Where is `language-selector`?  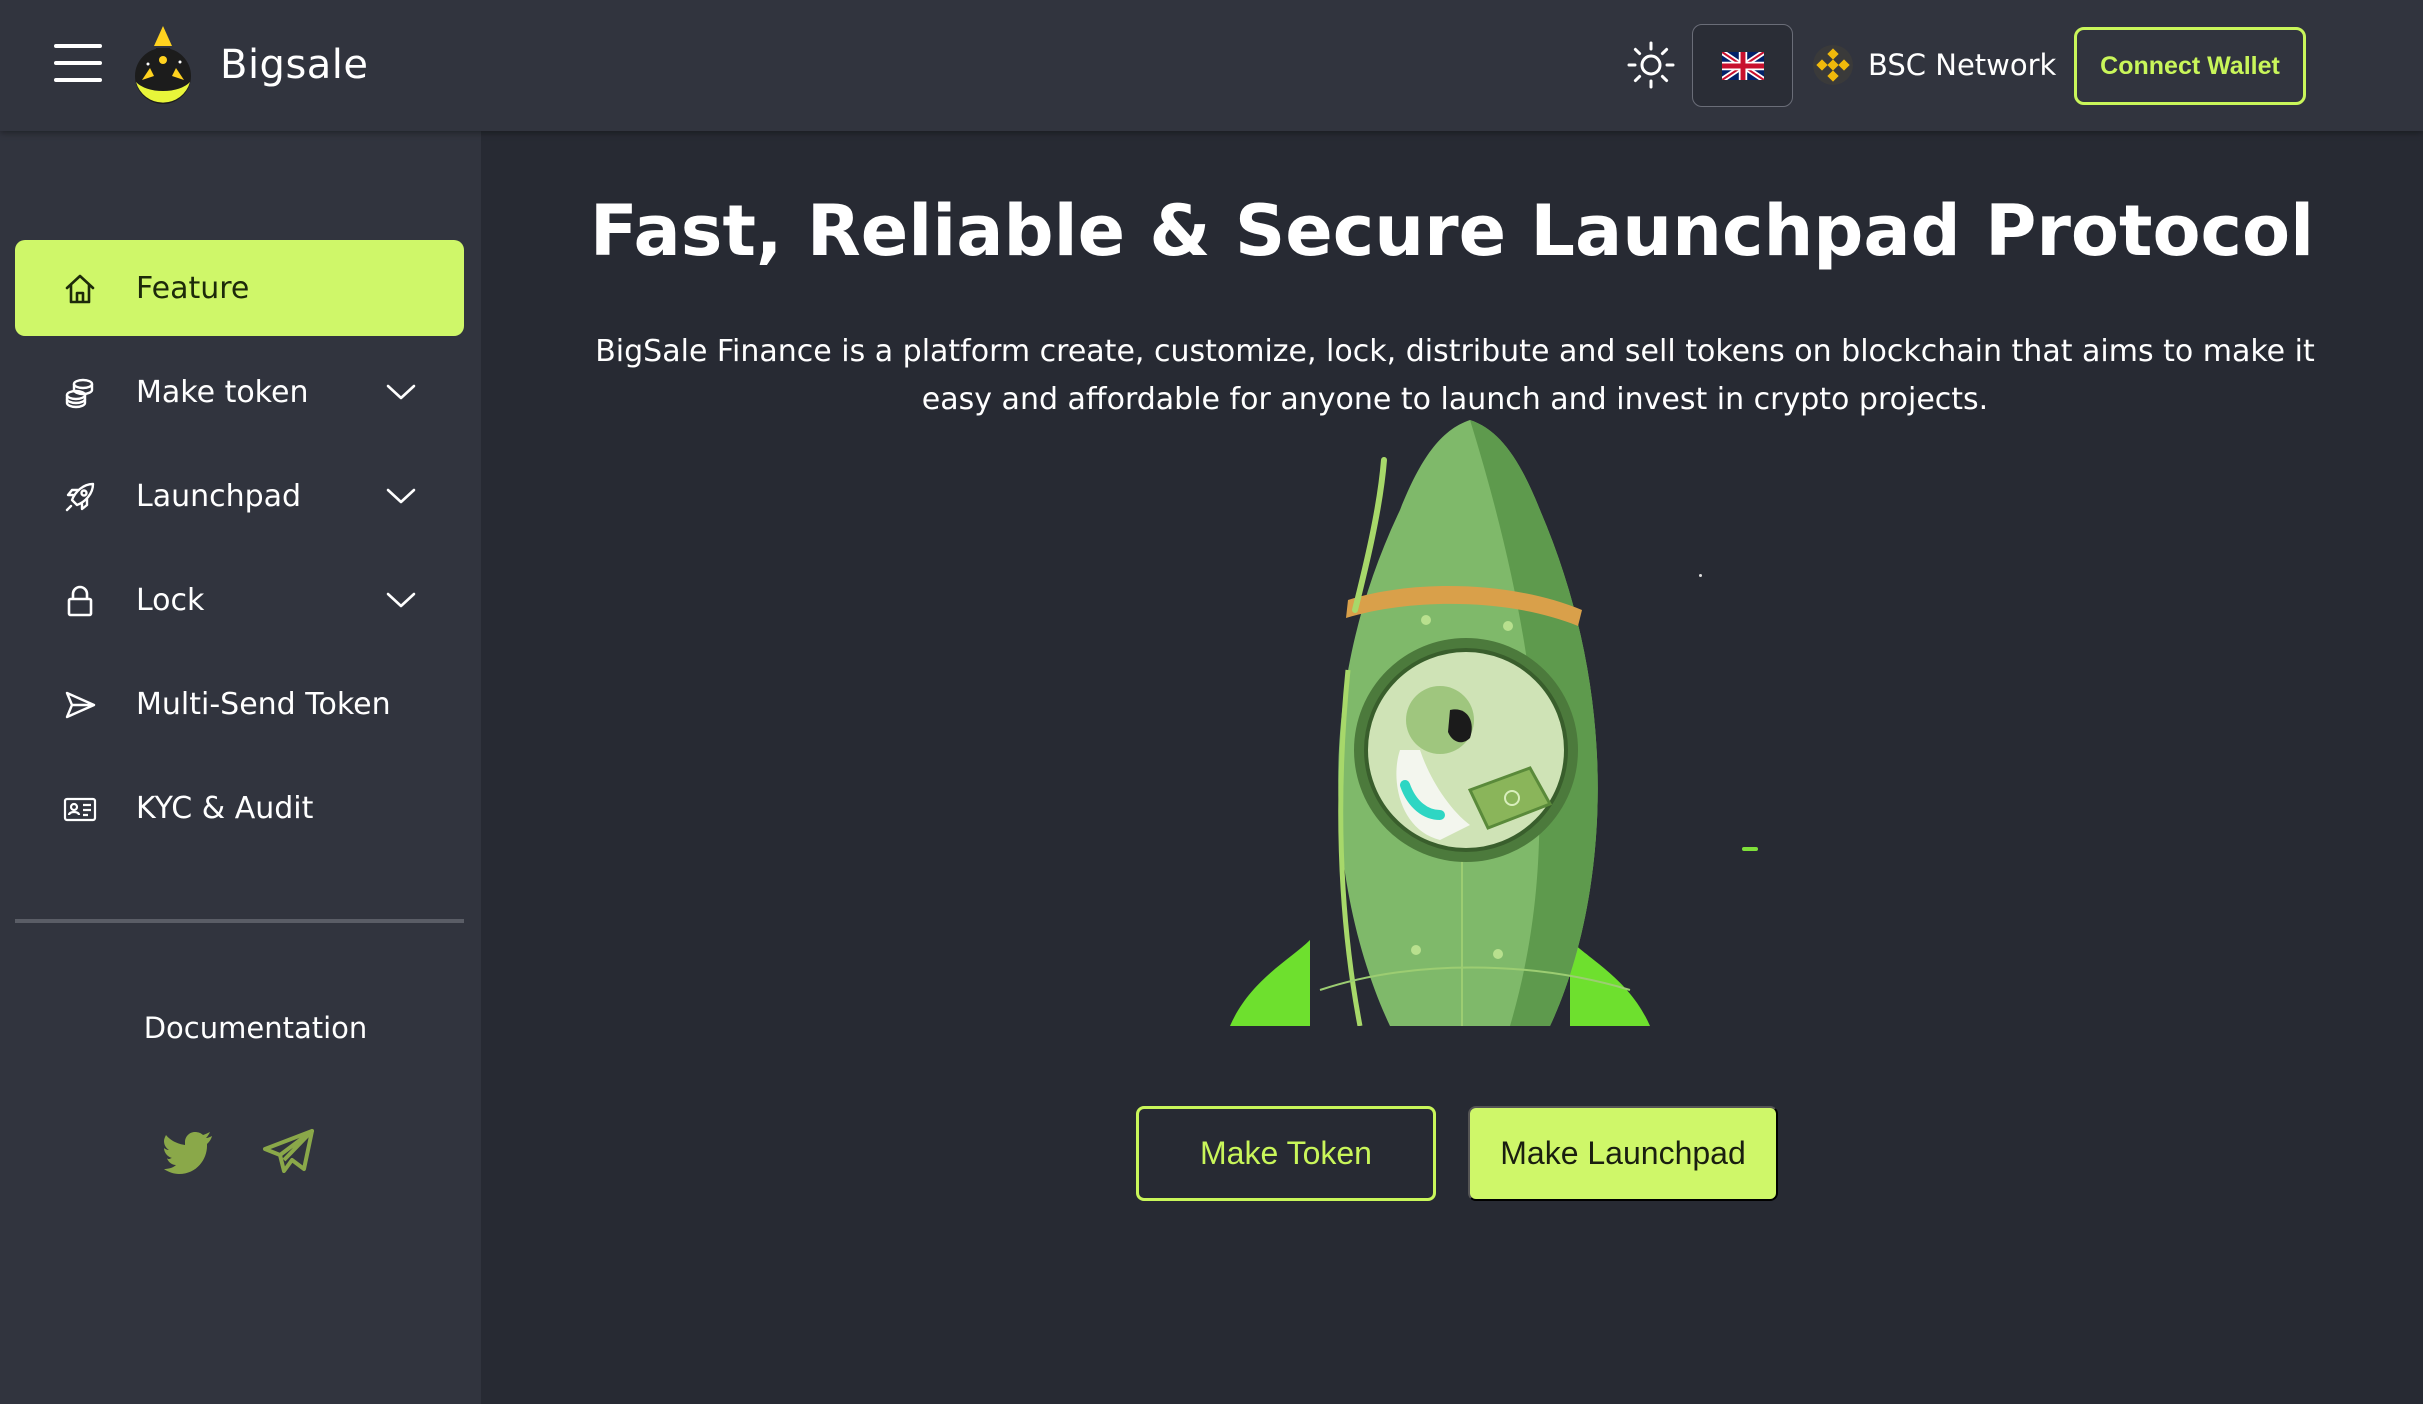 language-selector is located at coordinates (1742, 65).